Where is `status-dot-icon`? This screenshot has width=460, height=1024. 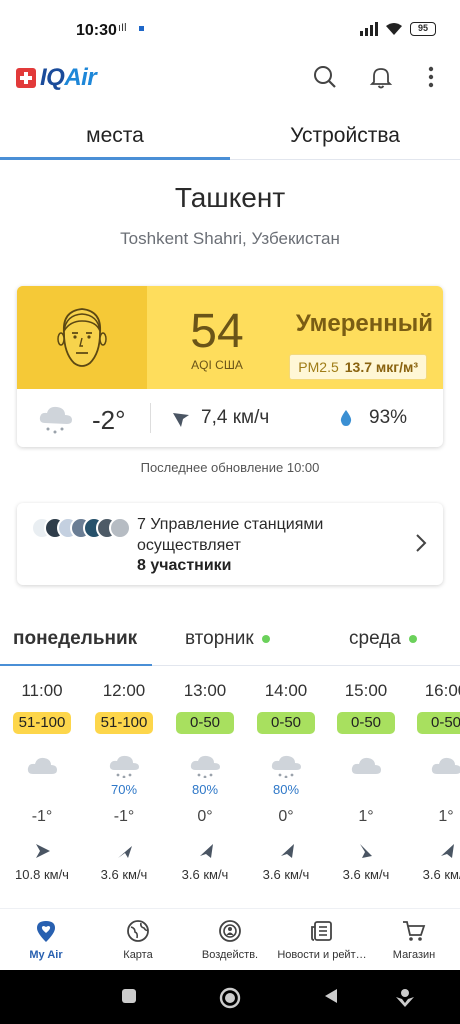
status-dot-icon is located at coordinates (265, 639).